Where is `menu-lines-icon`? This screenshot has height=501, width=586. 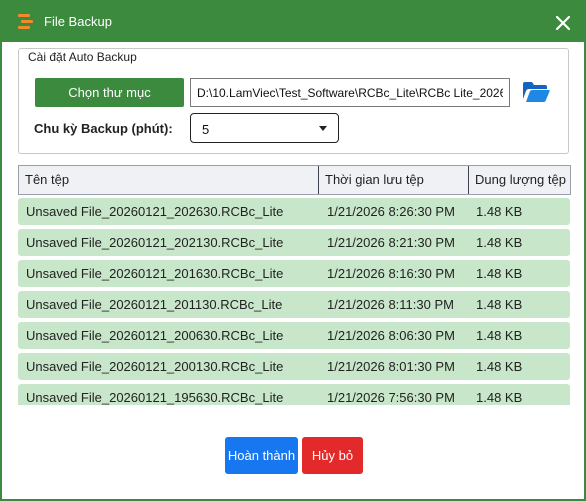 menu-lines-icon is located at coordinates (26, 22).